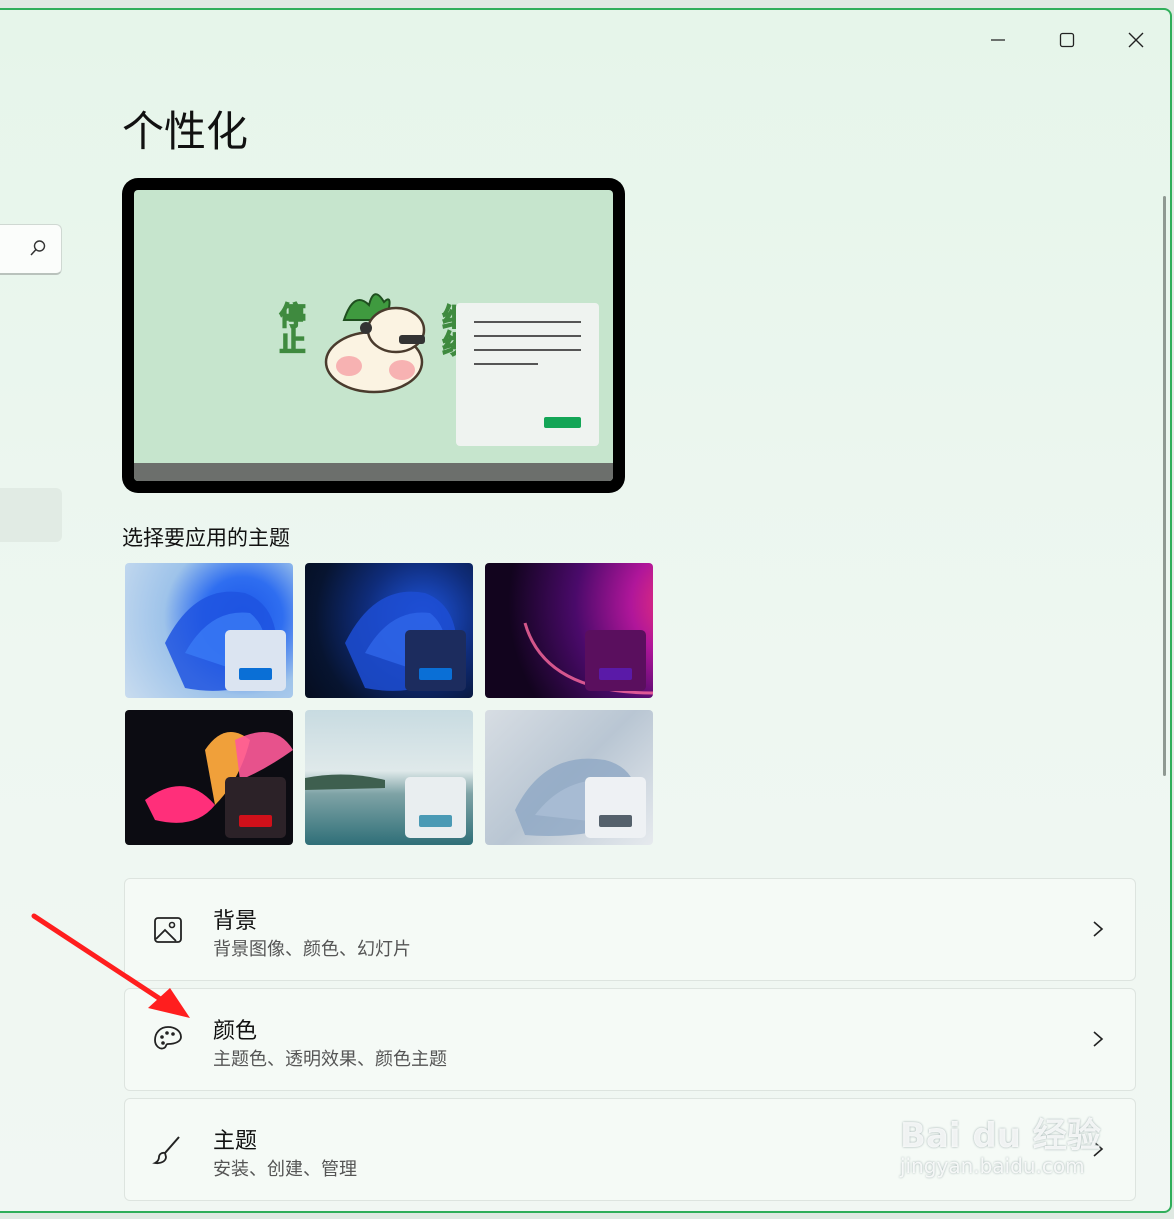 The height and width of the screenshot is (1219, 1174). Describe the element at coordinates (38, 248) in the screenshot. I see `search-icon` at that location.